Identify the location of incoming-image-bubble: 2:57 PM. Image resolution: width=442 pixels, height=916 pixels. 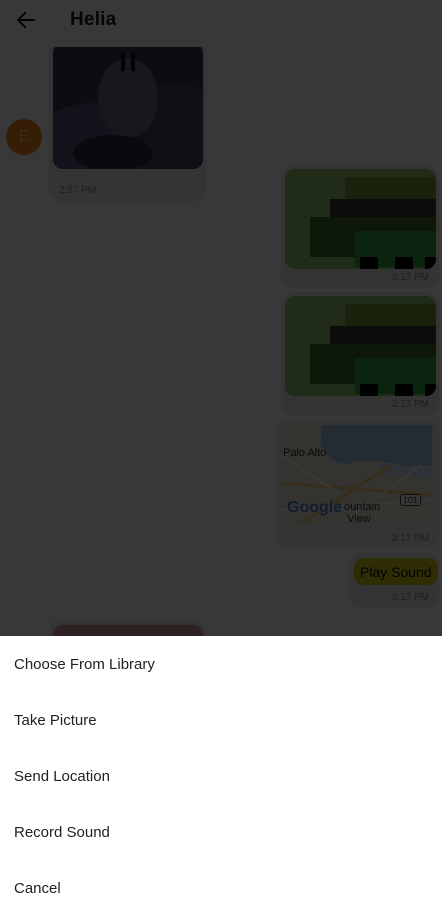
(127, 124).